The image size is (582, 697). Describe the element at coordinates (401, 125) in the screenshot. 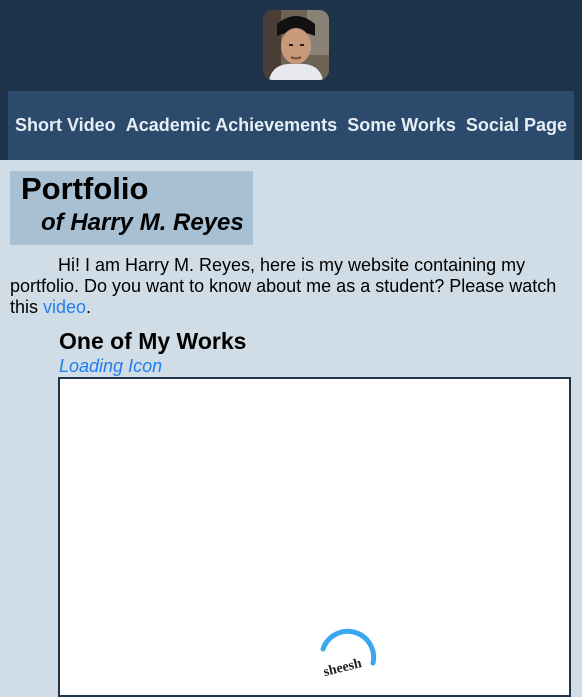

I see `nav-link-some-works: Some Works` at that location.